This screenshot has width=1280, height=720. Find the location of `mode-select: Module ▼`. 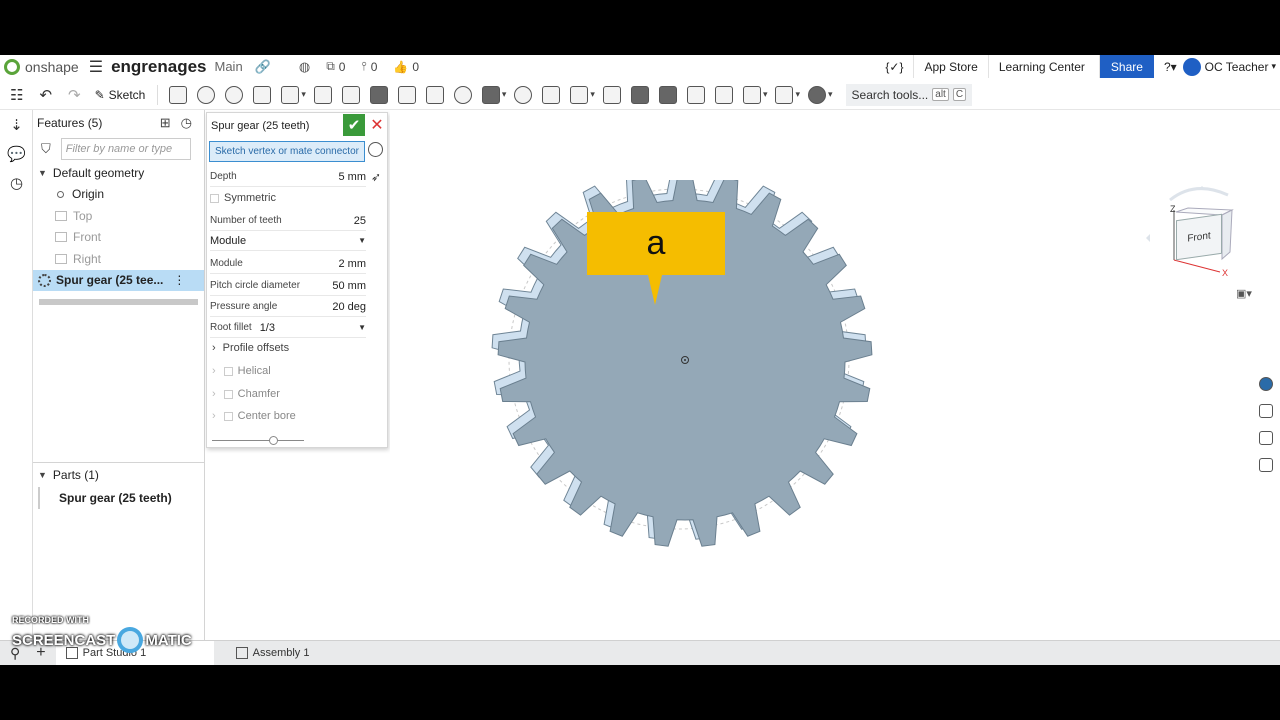

mode-select: Module ▼ is located at coordinates (288, 241).